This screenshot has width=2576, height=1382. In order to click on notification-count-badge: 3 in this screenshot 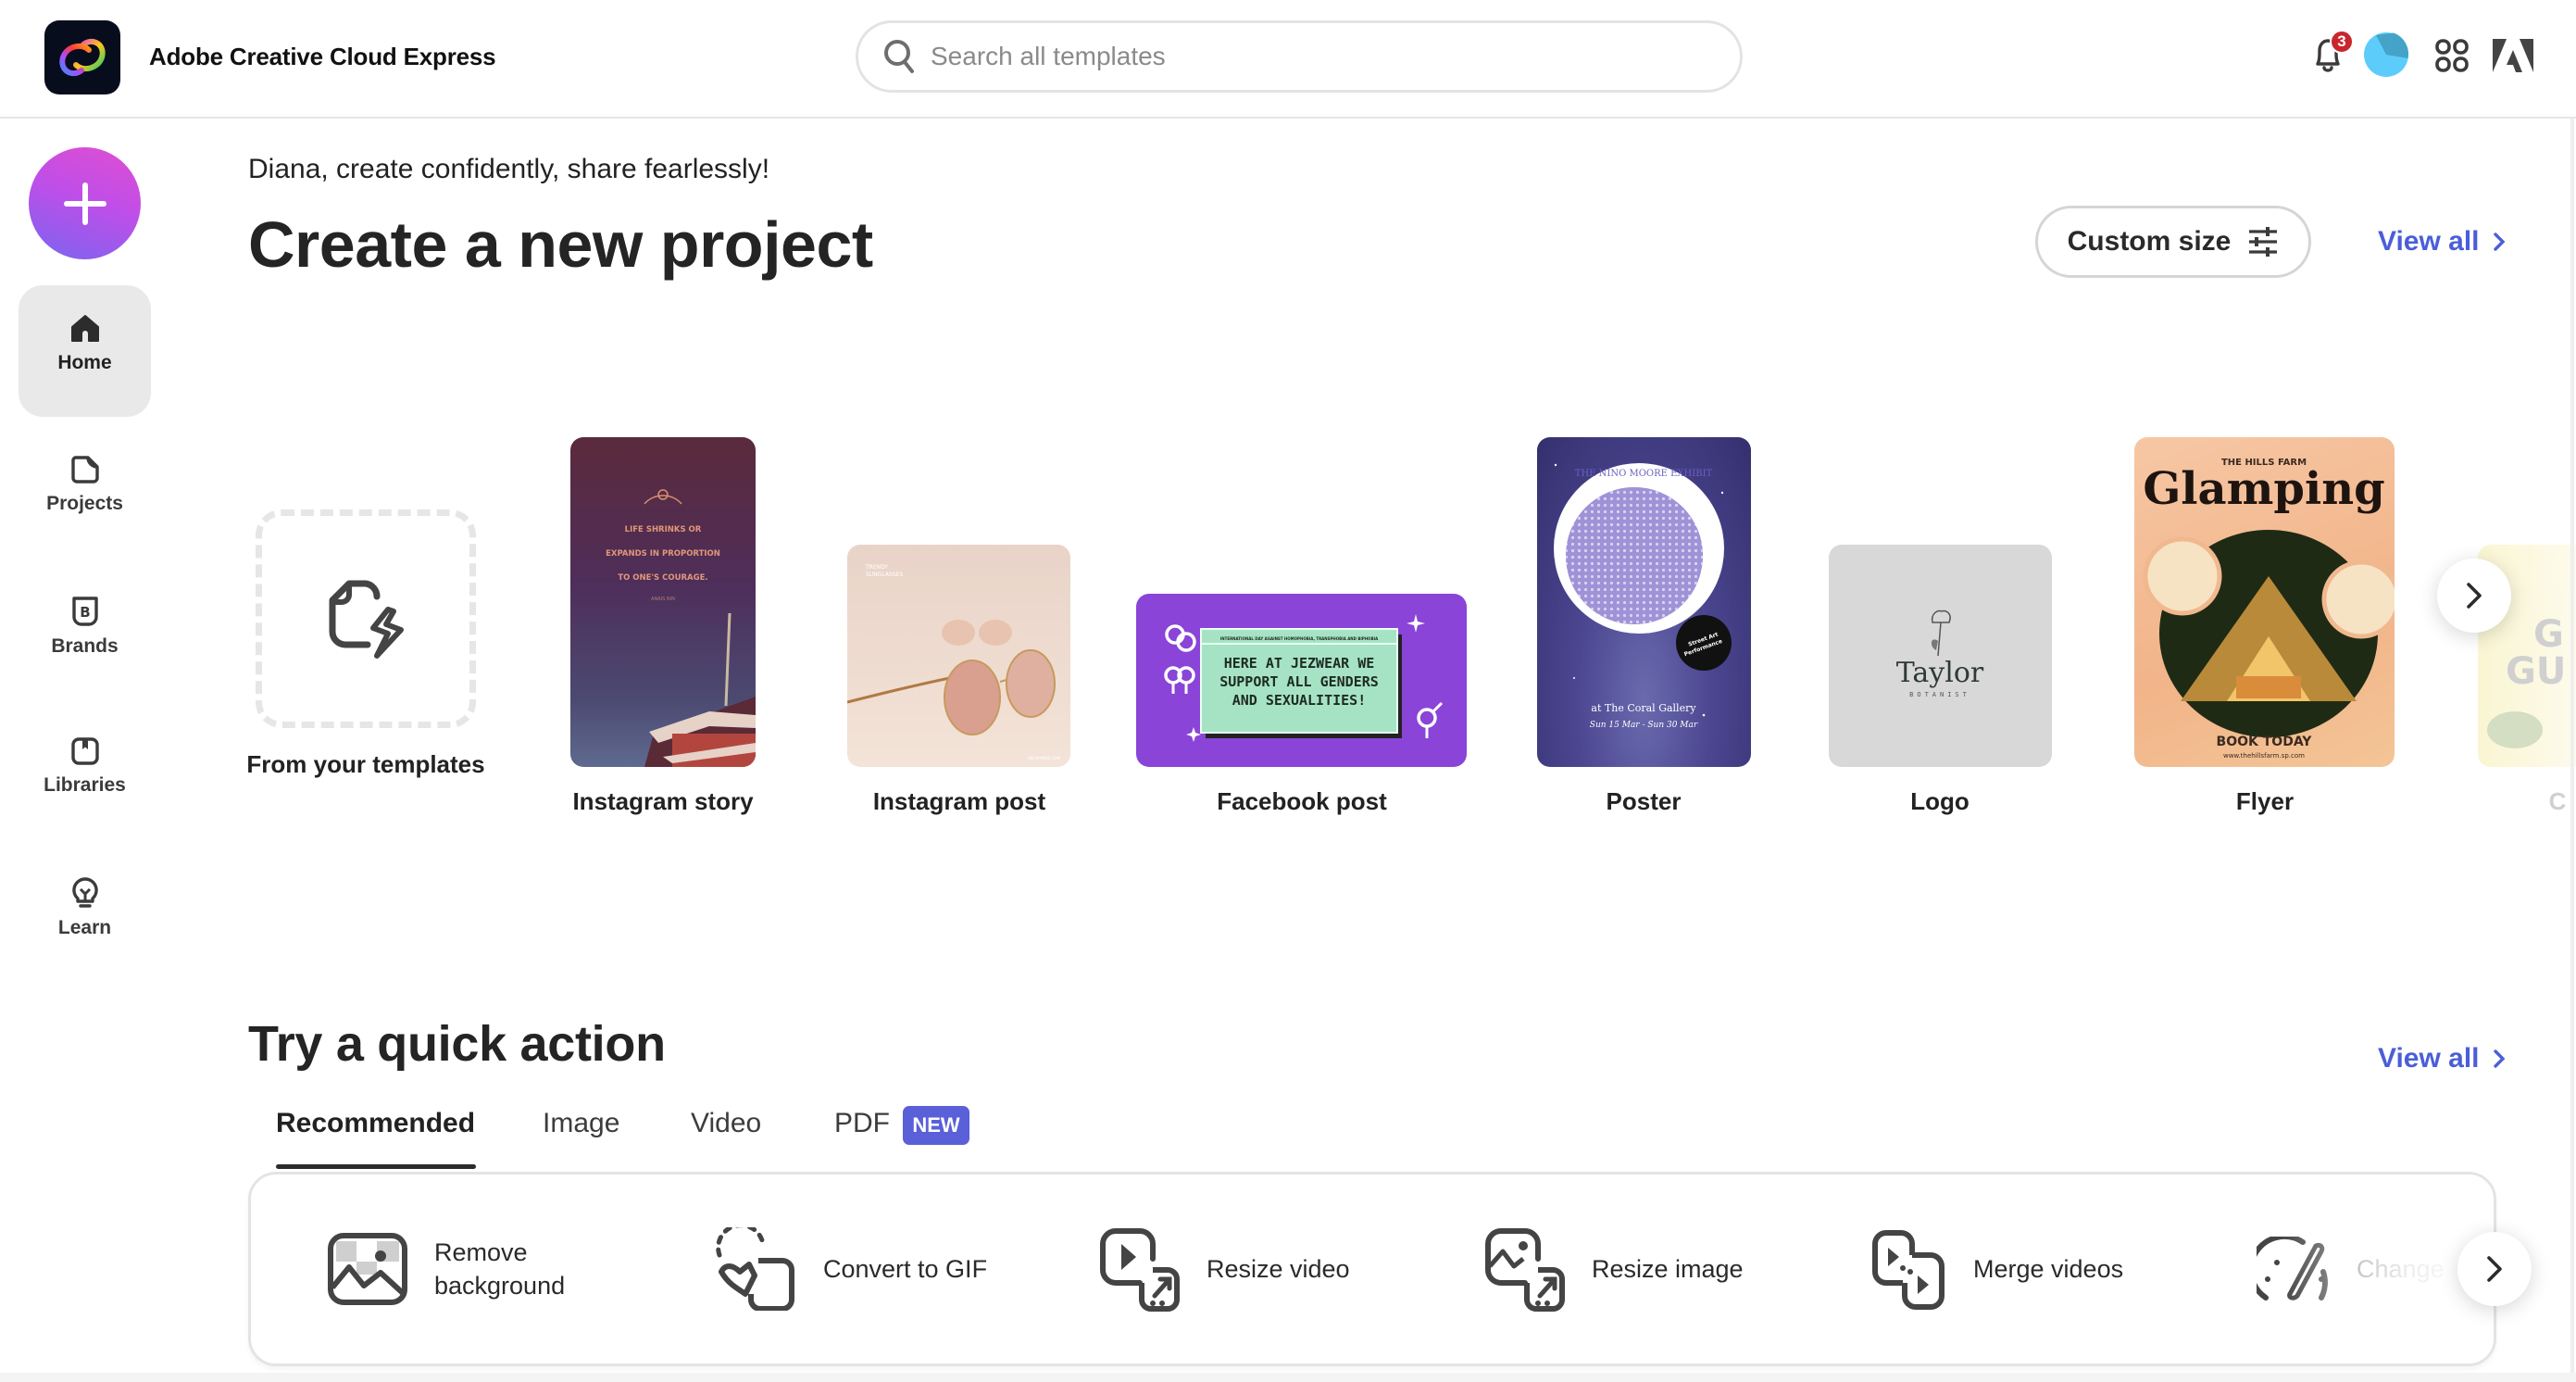, I will do `click(2342, 42)`.